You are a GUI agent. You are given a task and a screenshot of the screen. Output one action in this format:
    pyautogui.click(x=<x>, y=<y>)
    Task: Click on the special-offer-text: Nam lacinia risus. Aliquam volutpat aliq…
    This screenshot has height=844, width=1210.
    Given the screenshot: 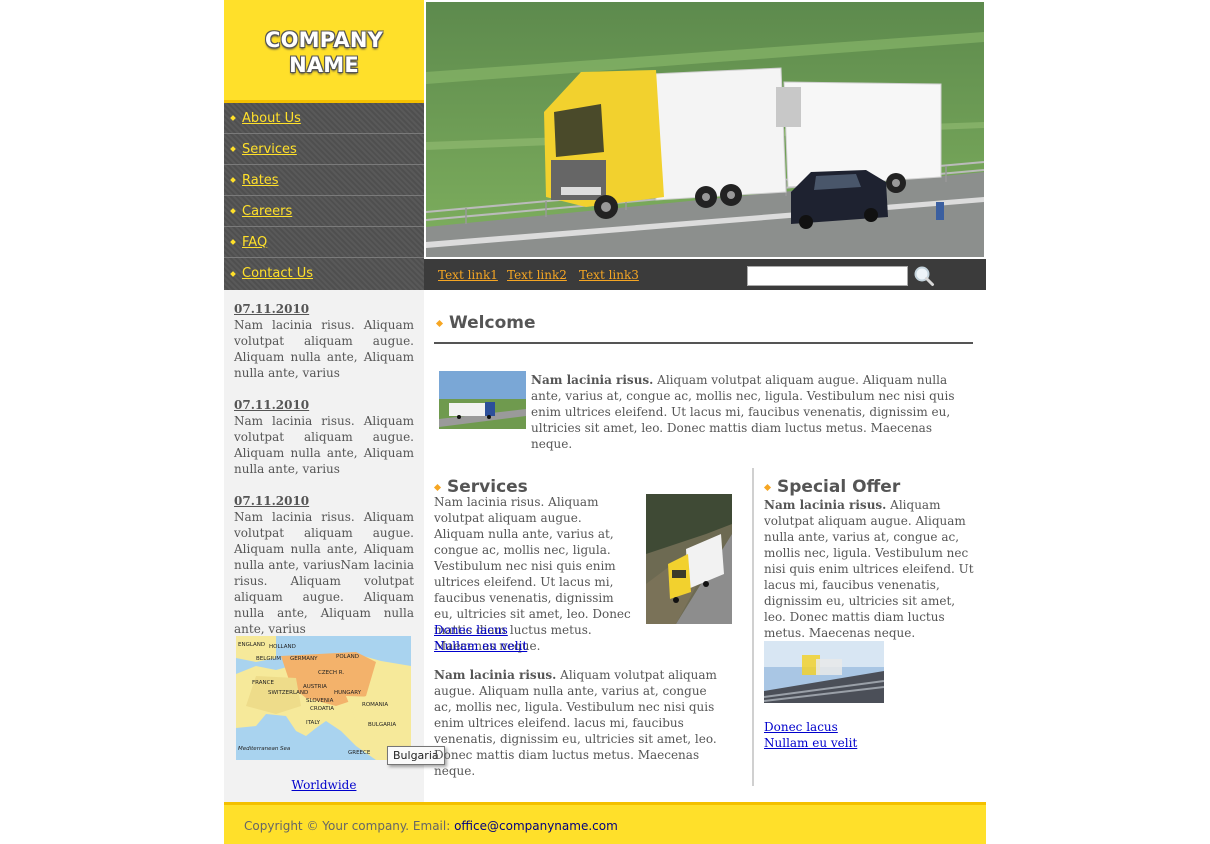 What is the action you would take?
    pyautogui.click(x=869, y=569)
    